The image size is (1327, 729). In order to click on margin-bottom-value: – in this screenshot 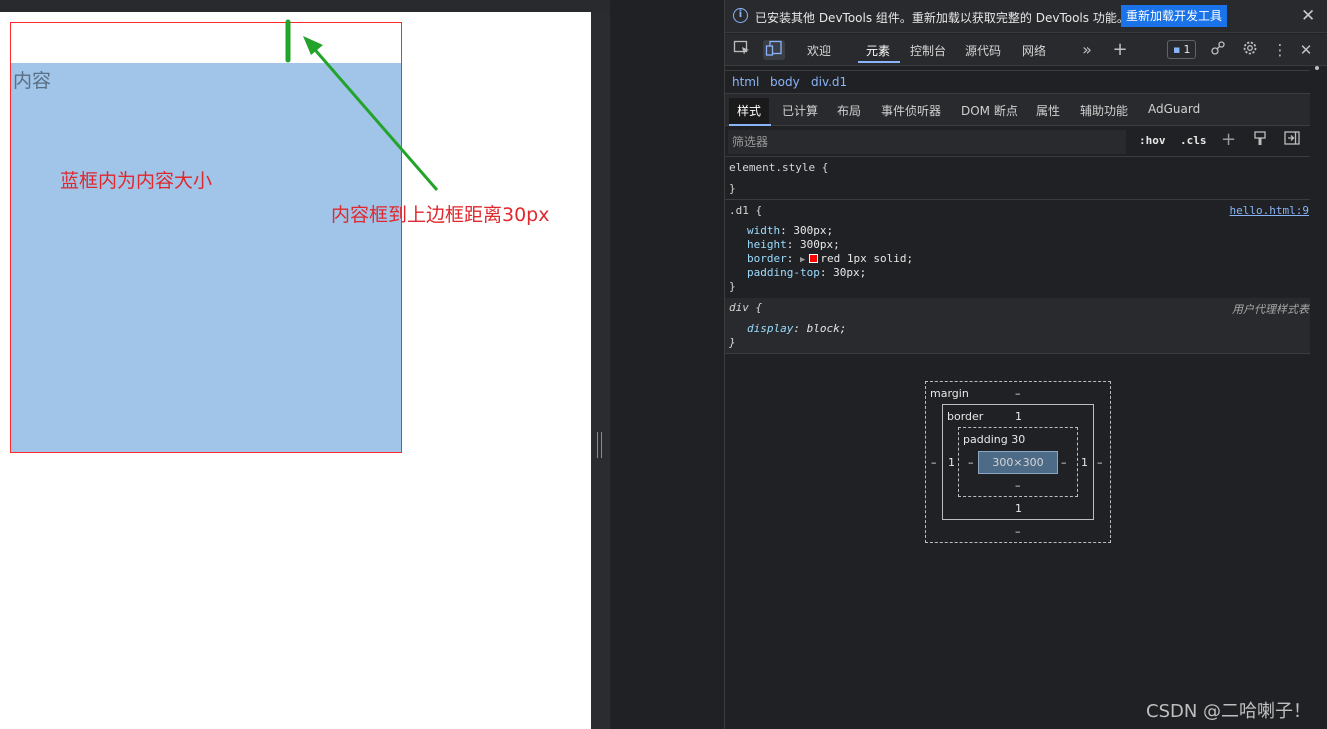, I will do `click(1018, 531)`.